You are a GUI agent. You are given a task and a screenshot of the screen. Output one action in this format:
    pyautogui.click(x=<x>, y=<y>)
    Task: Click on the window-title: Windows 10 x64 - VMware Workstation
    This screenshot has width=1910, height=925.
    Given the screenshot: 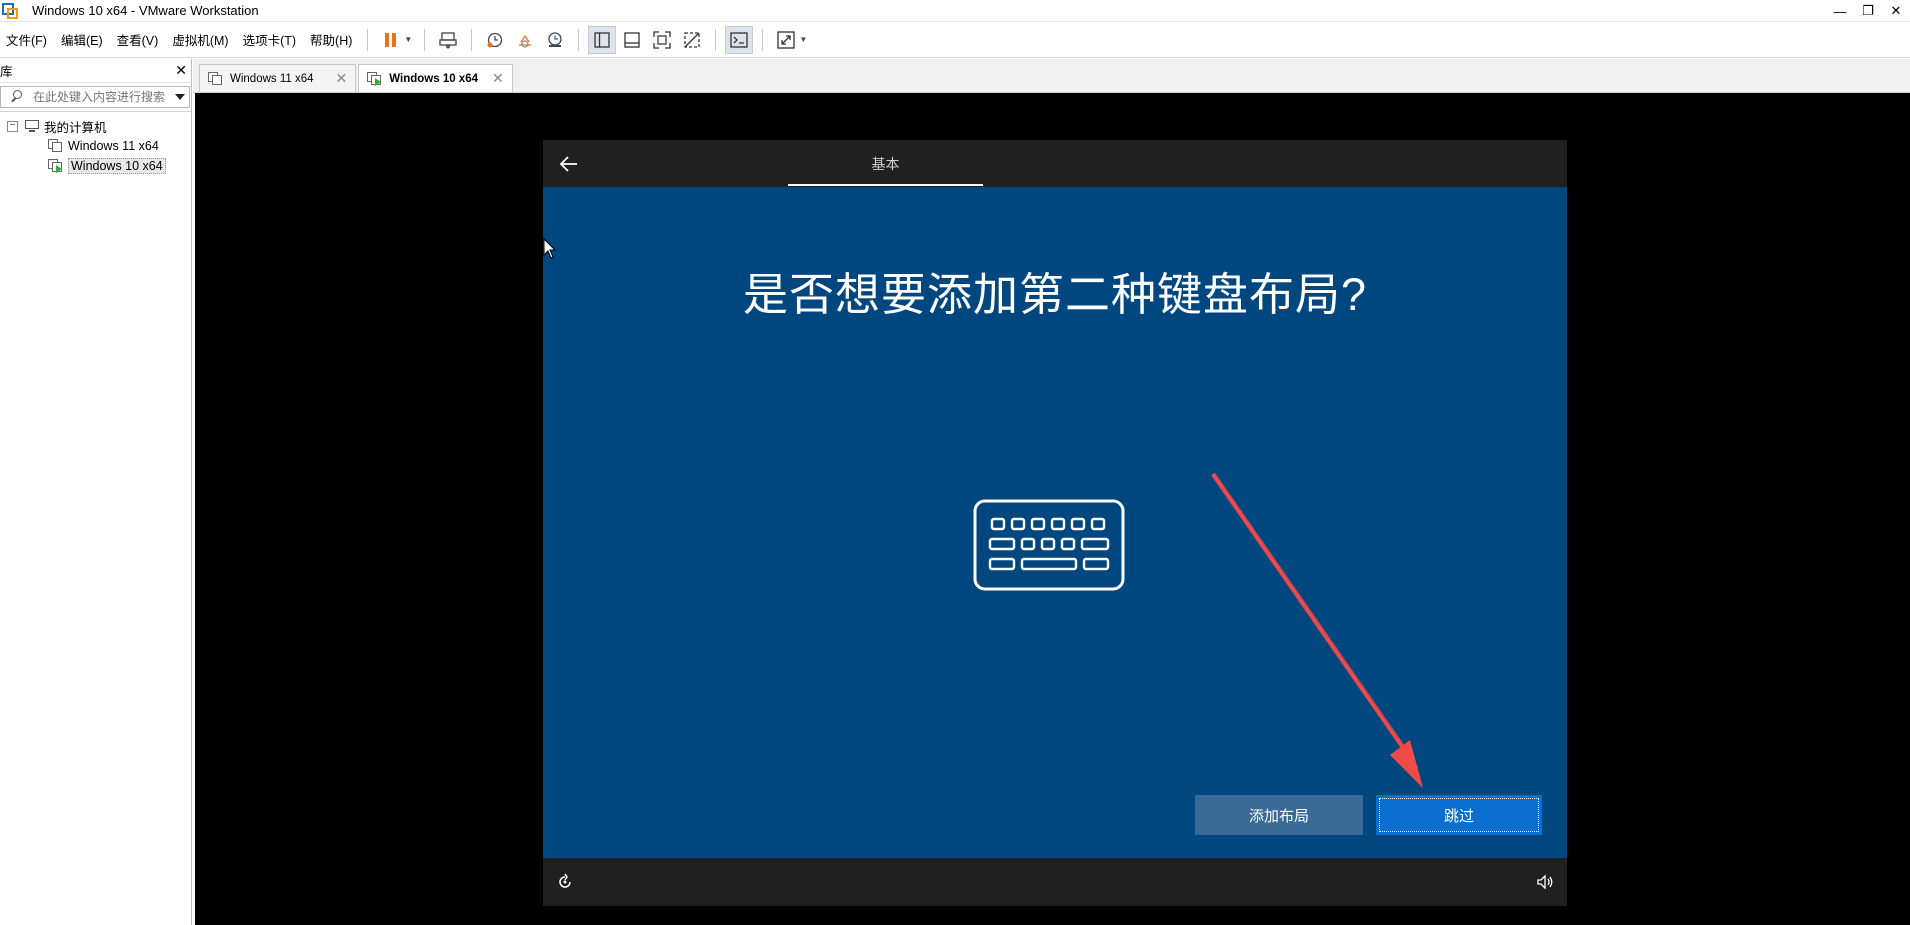 What is the action you would take?
    pyautogui.click(x=145, y=10)
    